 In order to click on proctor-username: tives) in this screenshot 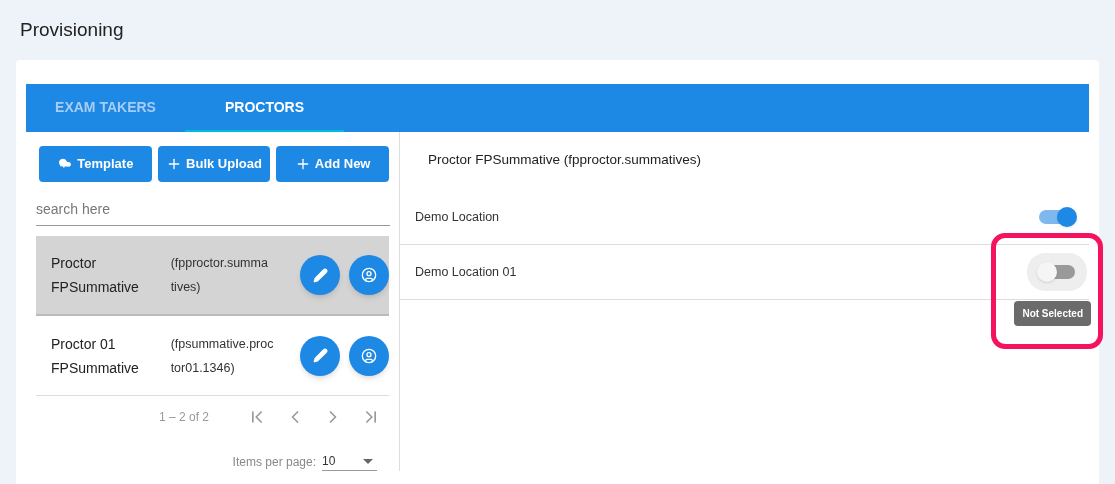, I will do `click(186, 287)`.